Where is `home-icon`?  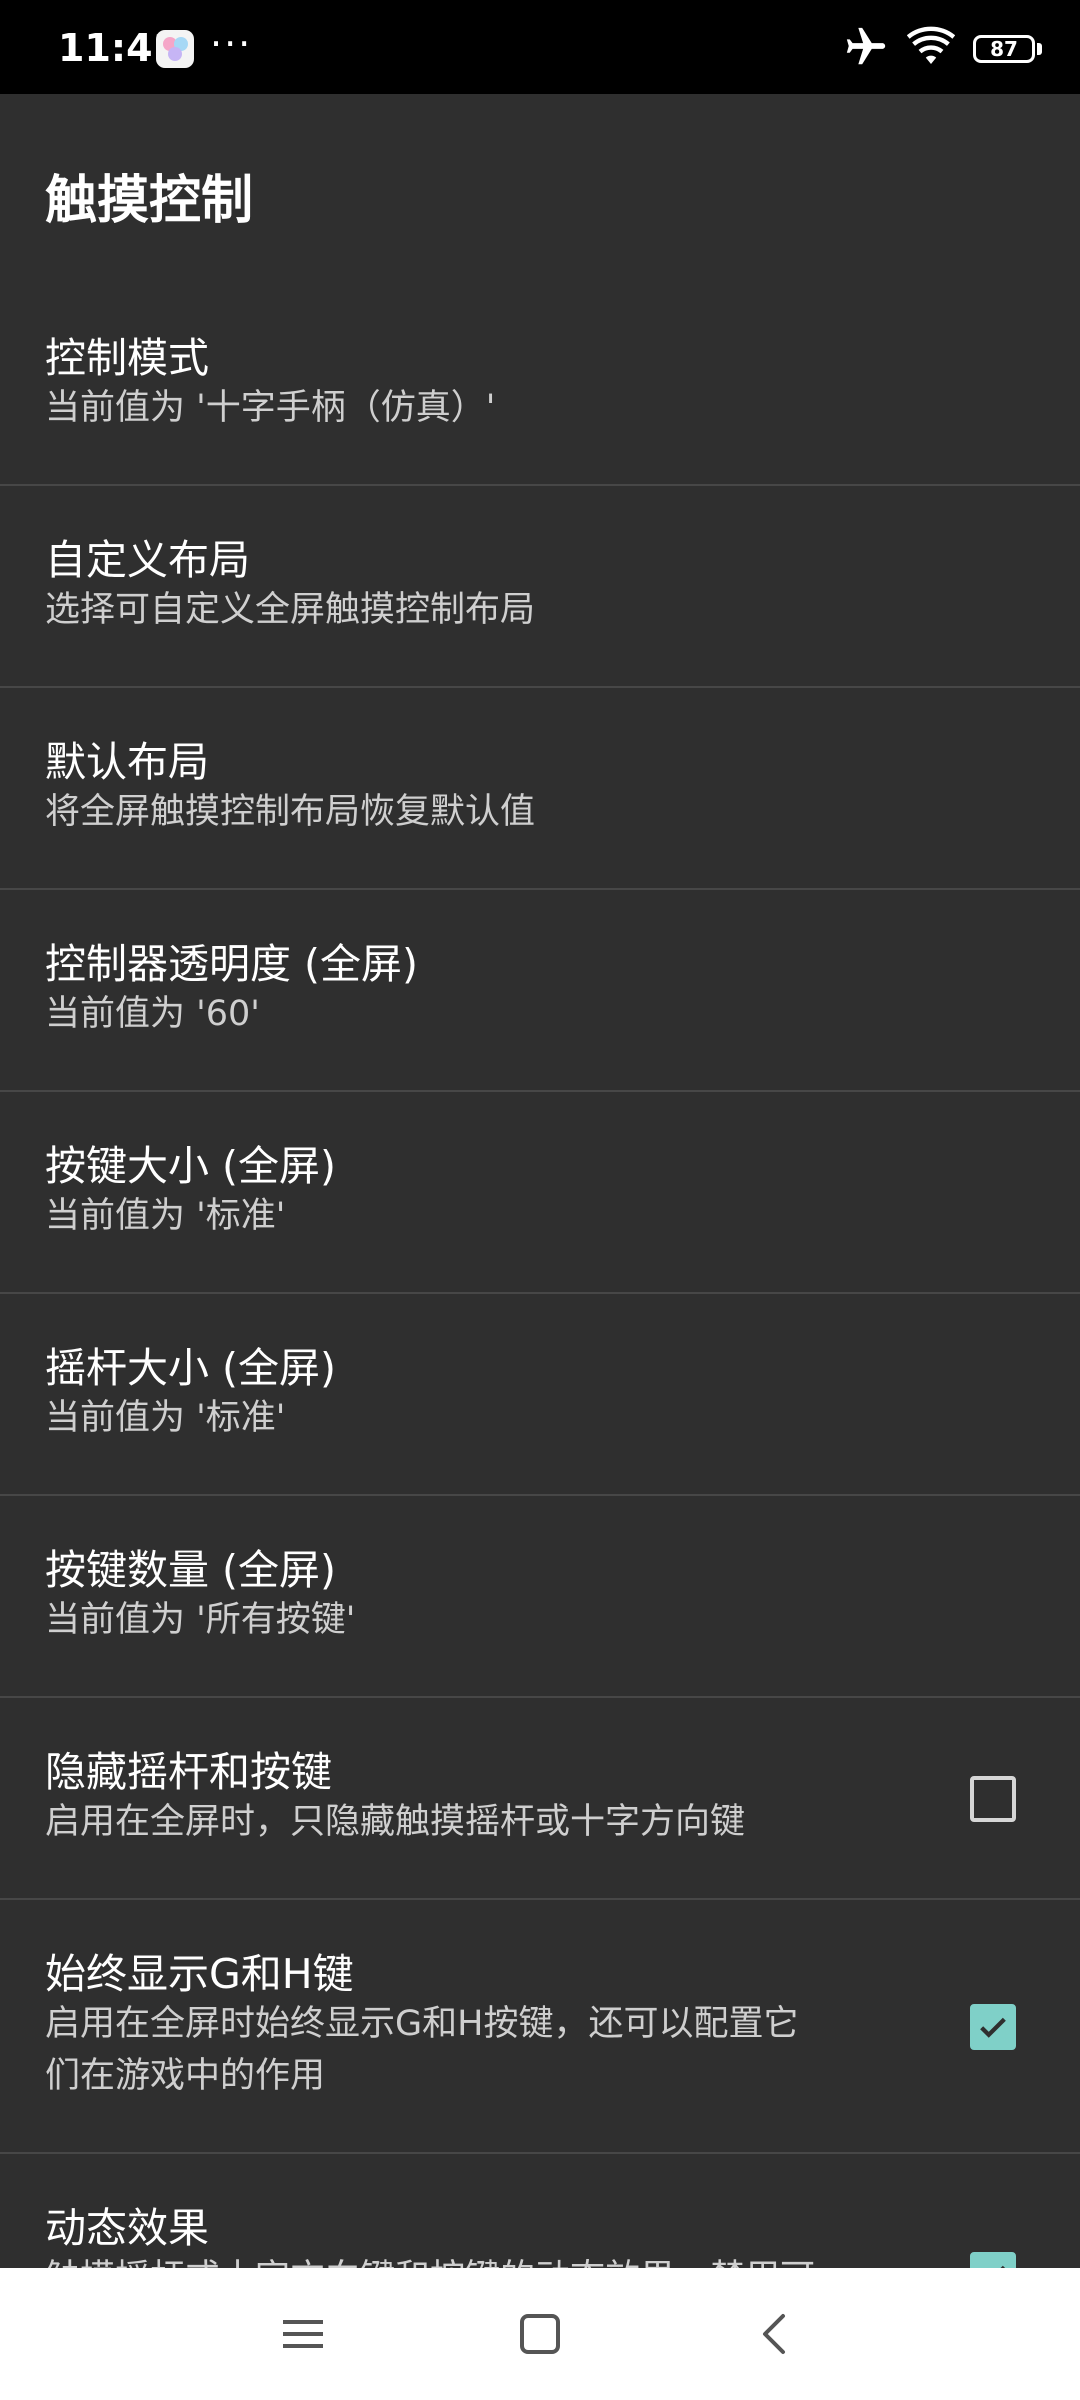 home-icon is located at coordinates (540, 2334).